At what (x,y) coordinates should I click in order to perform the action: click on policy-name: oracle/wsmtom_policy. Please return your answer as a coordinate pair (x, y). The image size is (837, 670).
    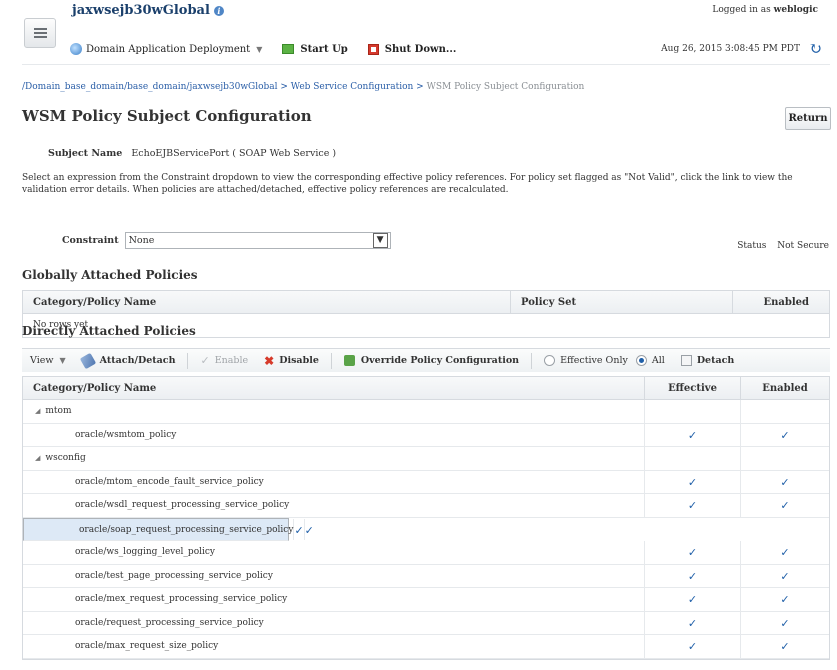
    Looking at the image, I should click on (126, 434).